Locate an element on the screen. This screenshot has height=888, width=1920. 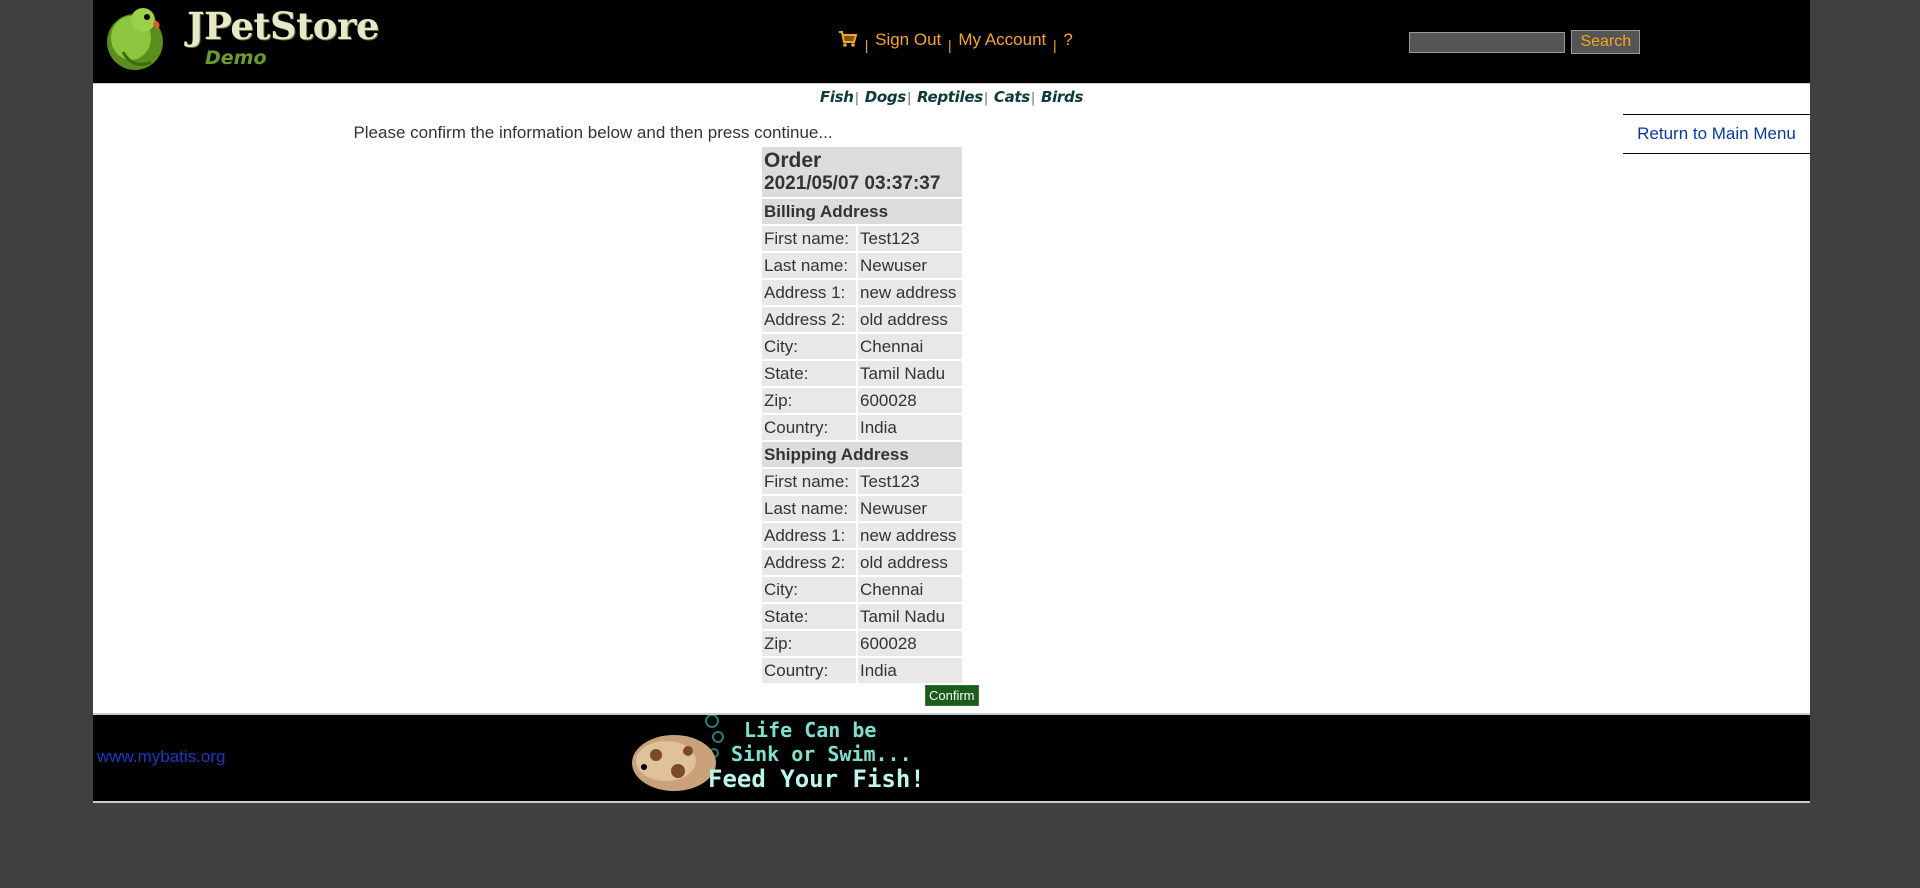
shipping-address2-label: Address 2: is located at coordinates (809, 562).